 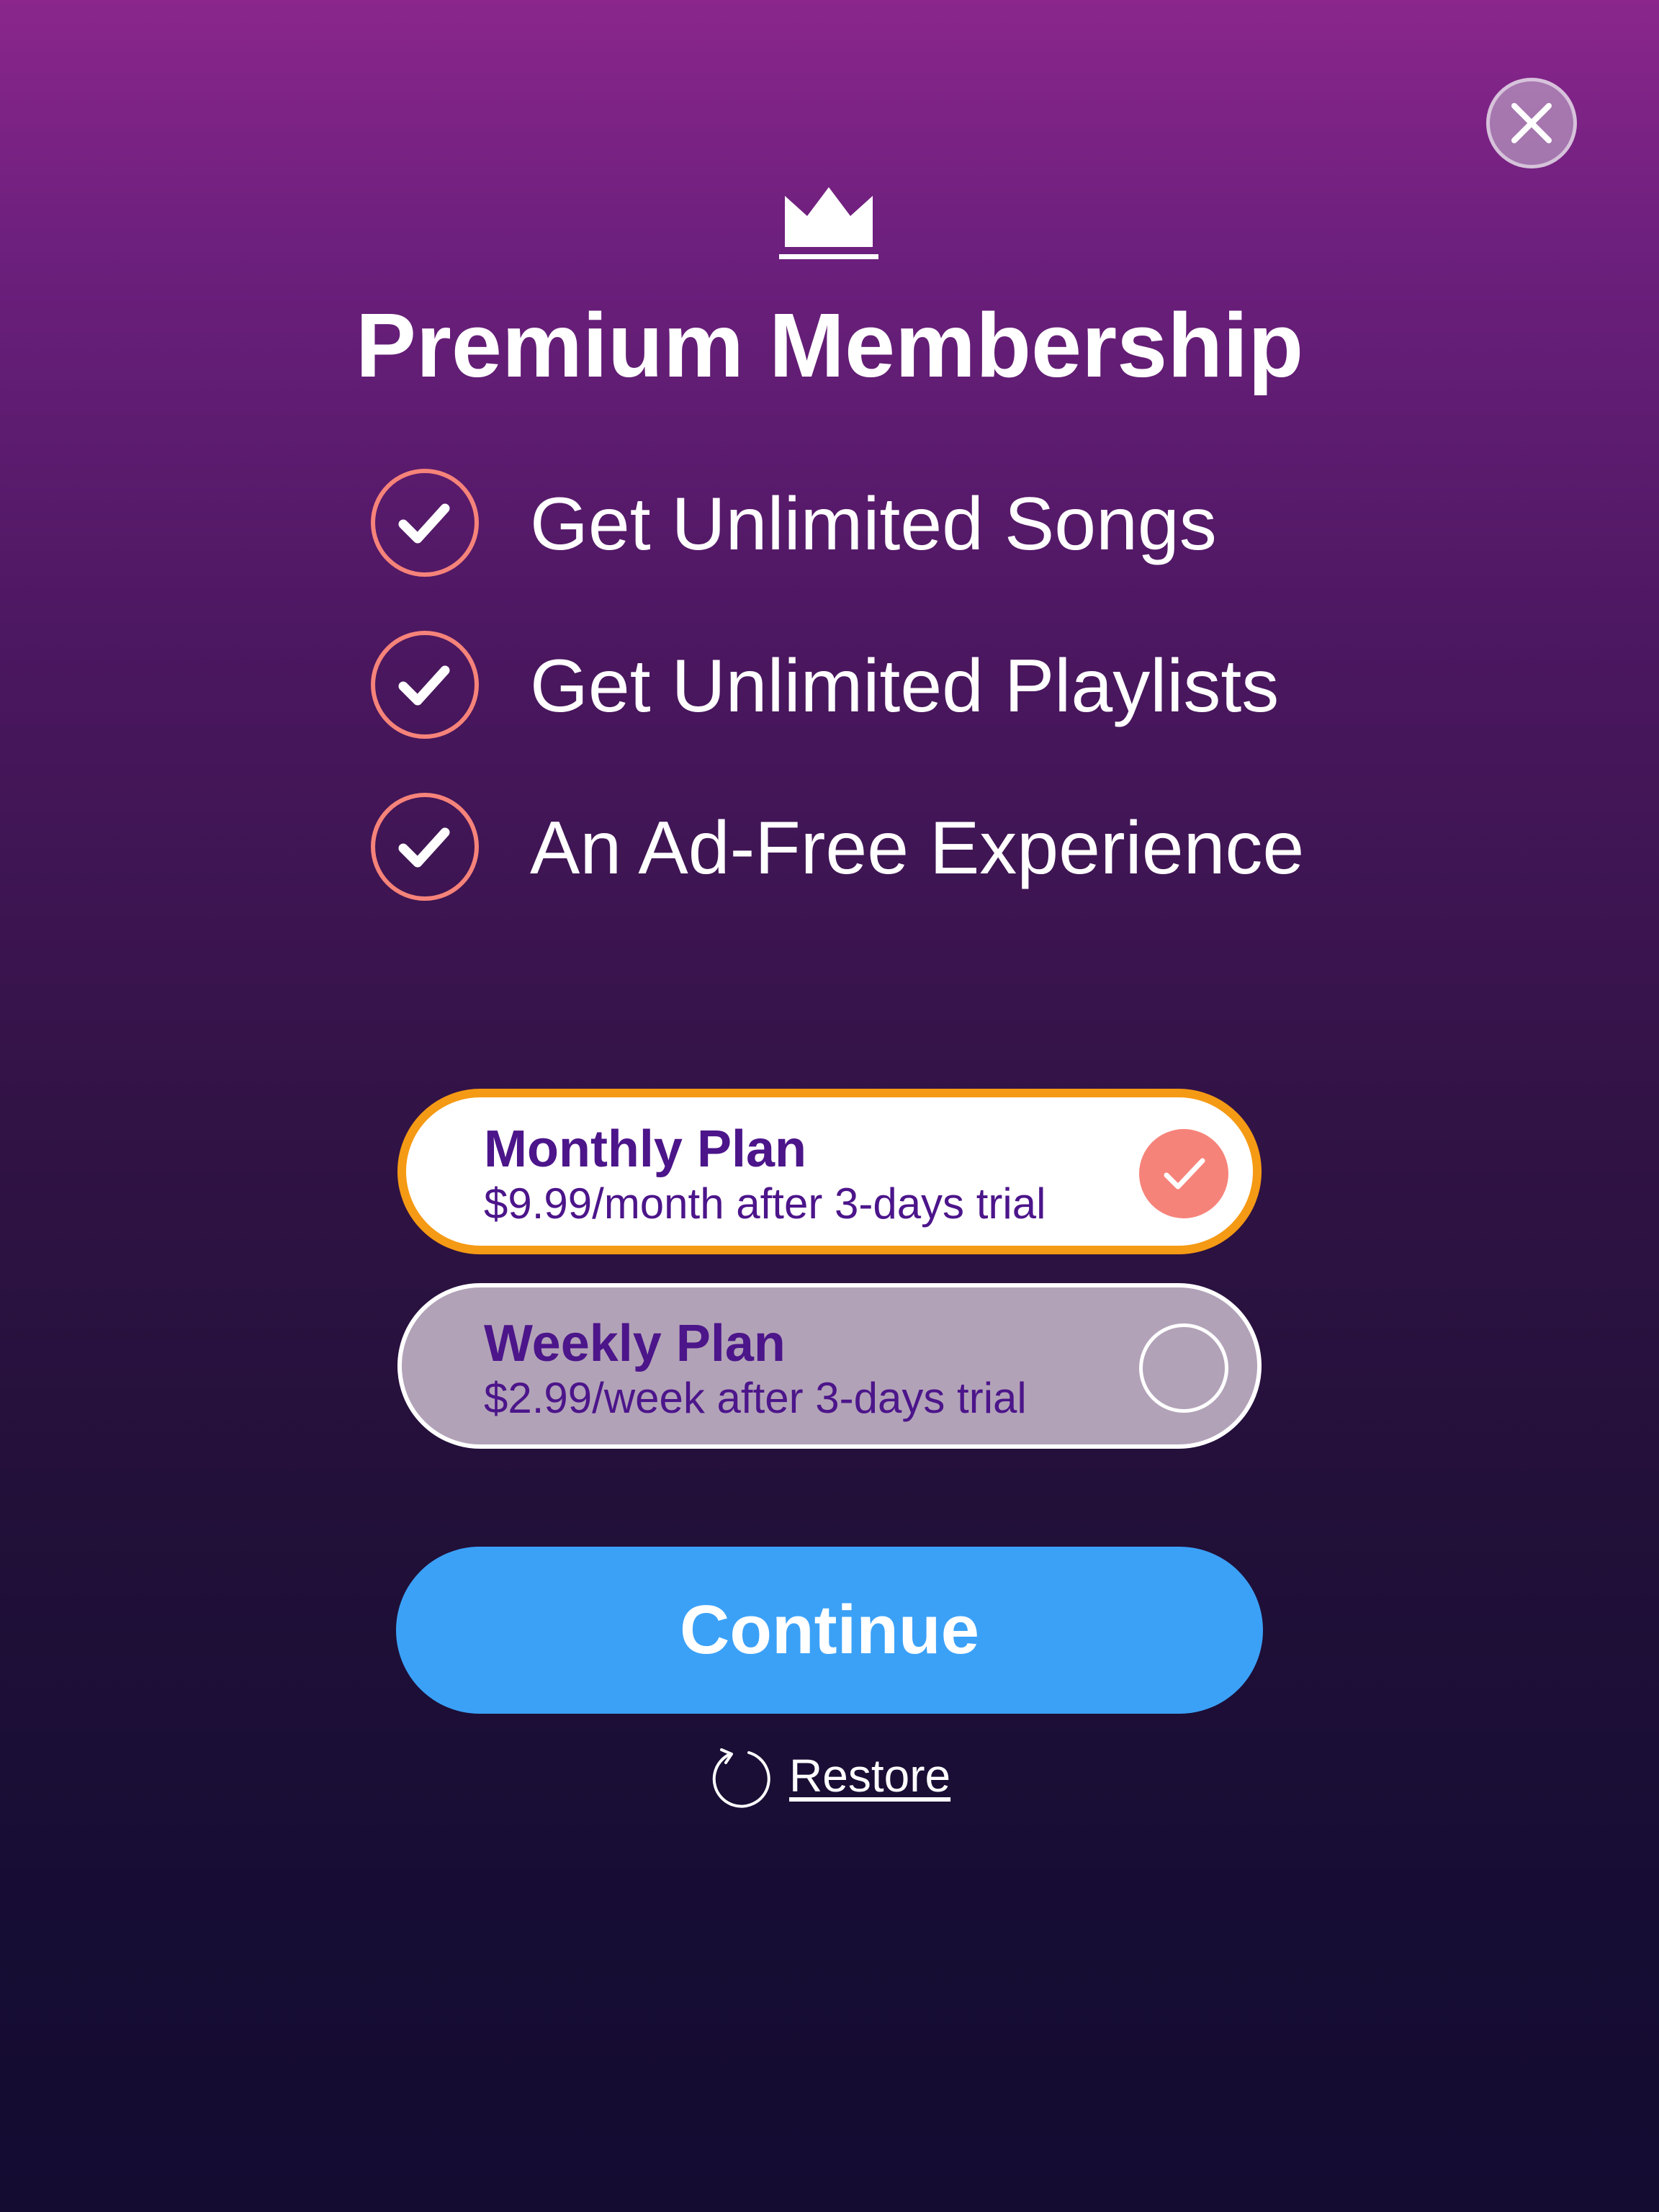 I want to click on plan-radio-selected, so click(x=1183, y=1173).